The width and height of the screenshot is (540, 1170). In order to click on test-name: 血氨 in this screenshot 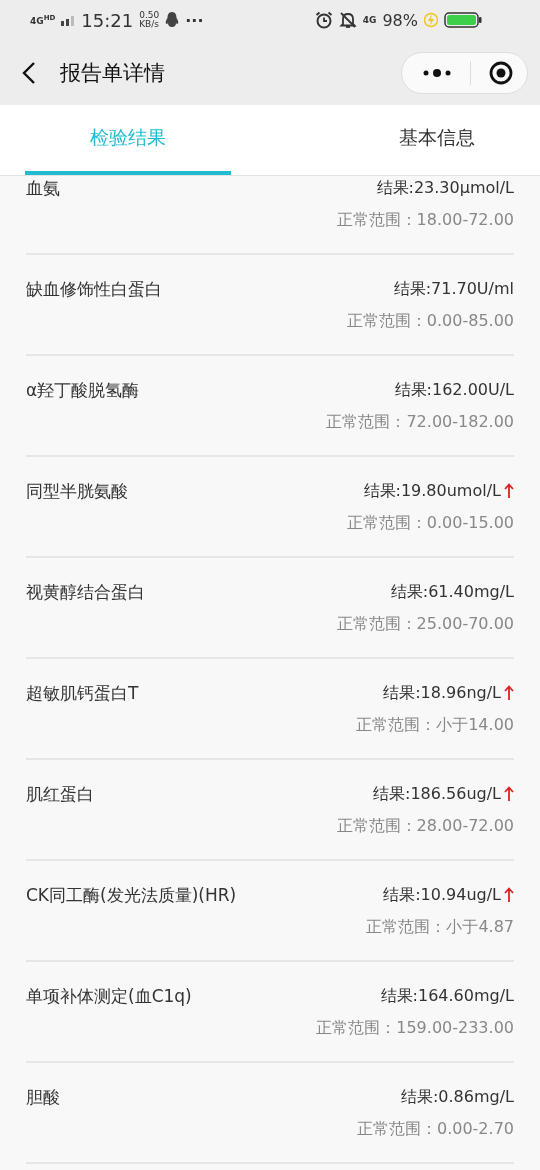, I will do `click(43, 188)`.